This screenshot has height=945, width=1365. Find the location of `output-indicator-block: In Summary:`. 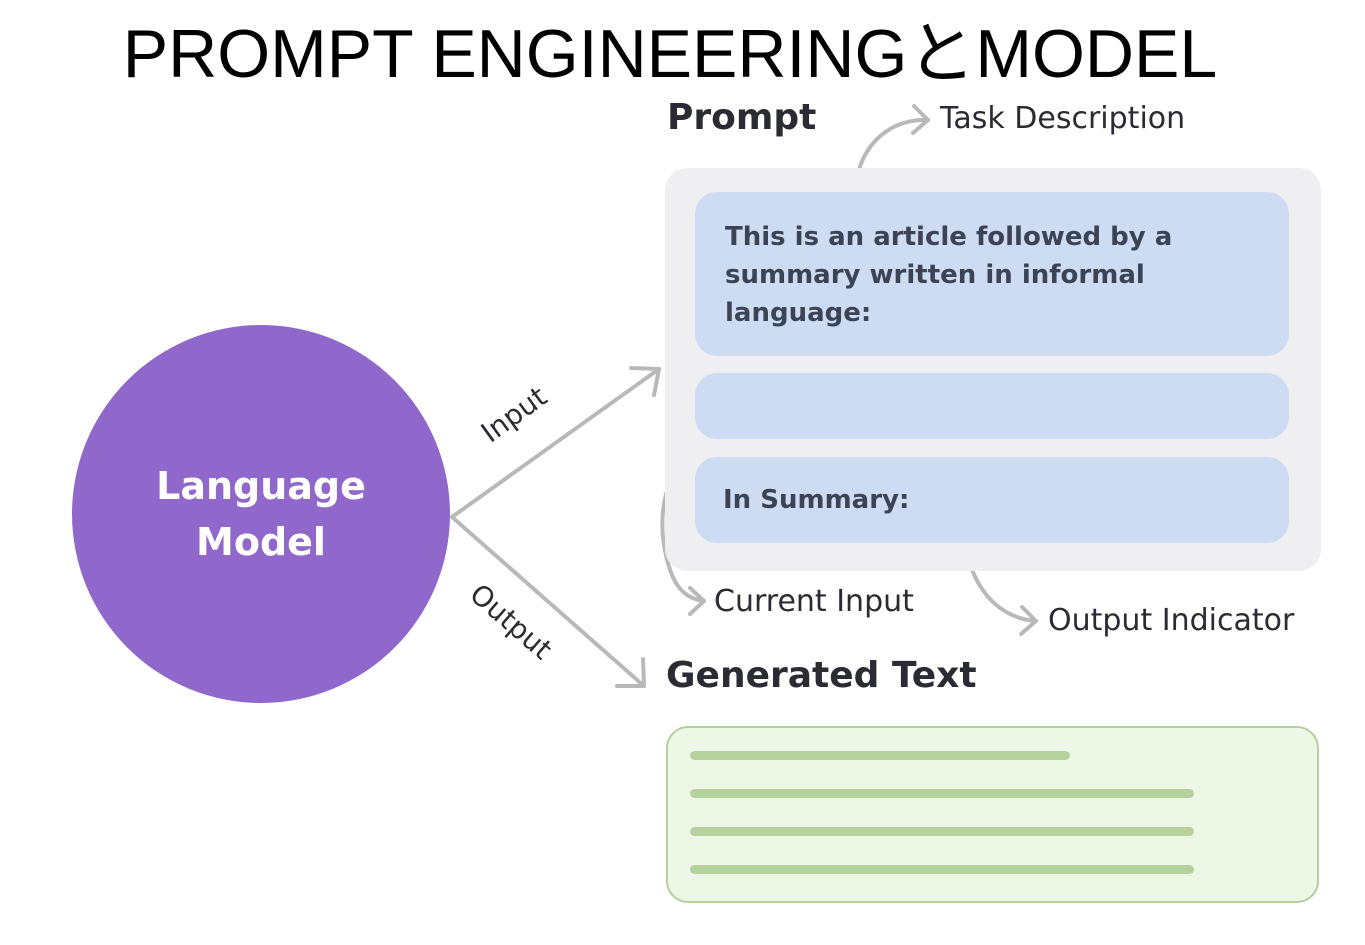

output-indicator-block: In Summary: is located at coordinates (992, 500).